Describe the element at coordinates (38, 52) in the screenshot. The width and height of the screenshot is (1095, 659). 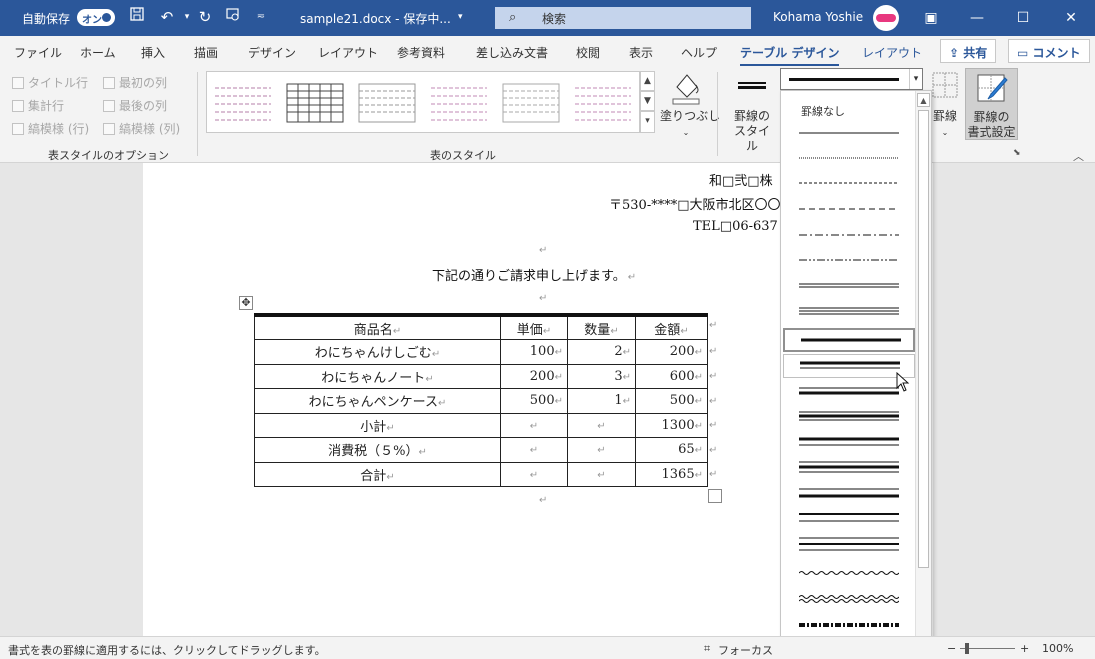
I see `tab-file: ファイル` at that location.